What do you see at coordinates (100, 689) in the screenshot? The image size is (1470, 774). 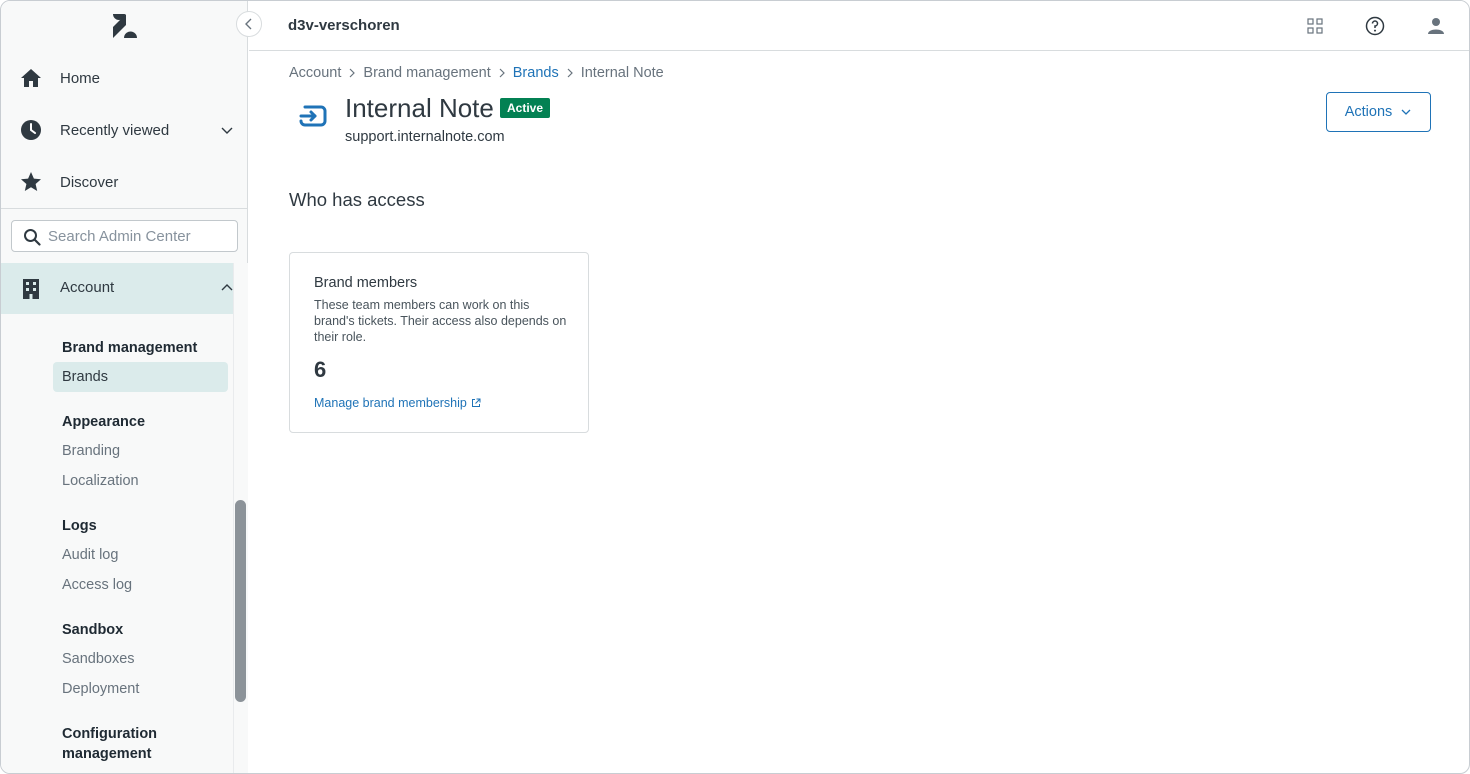 I see `nav-item-deployment: Deployment` at bounding box center [100, 689].